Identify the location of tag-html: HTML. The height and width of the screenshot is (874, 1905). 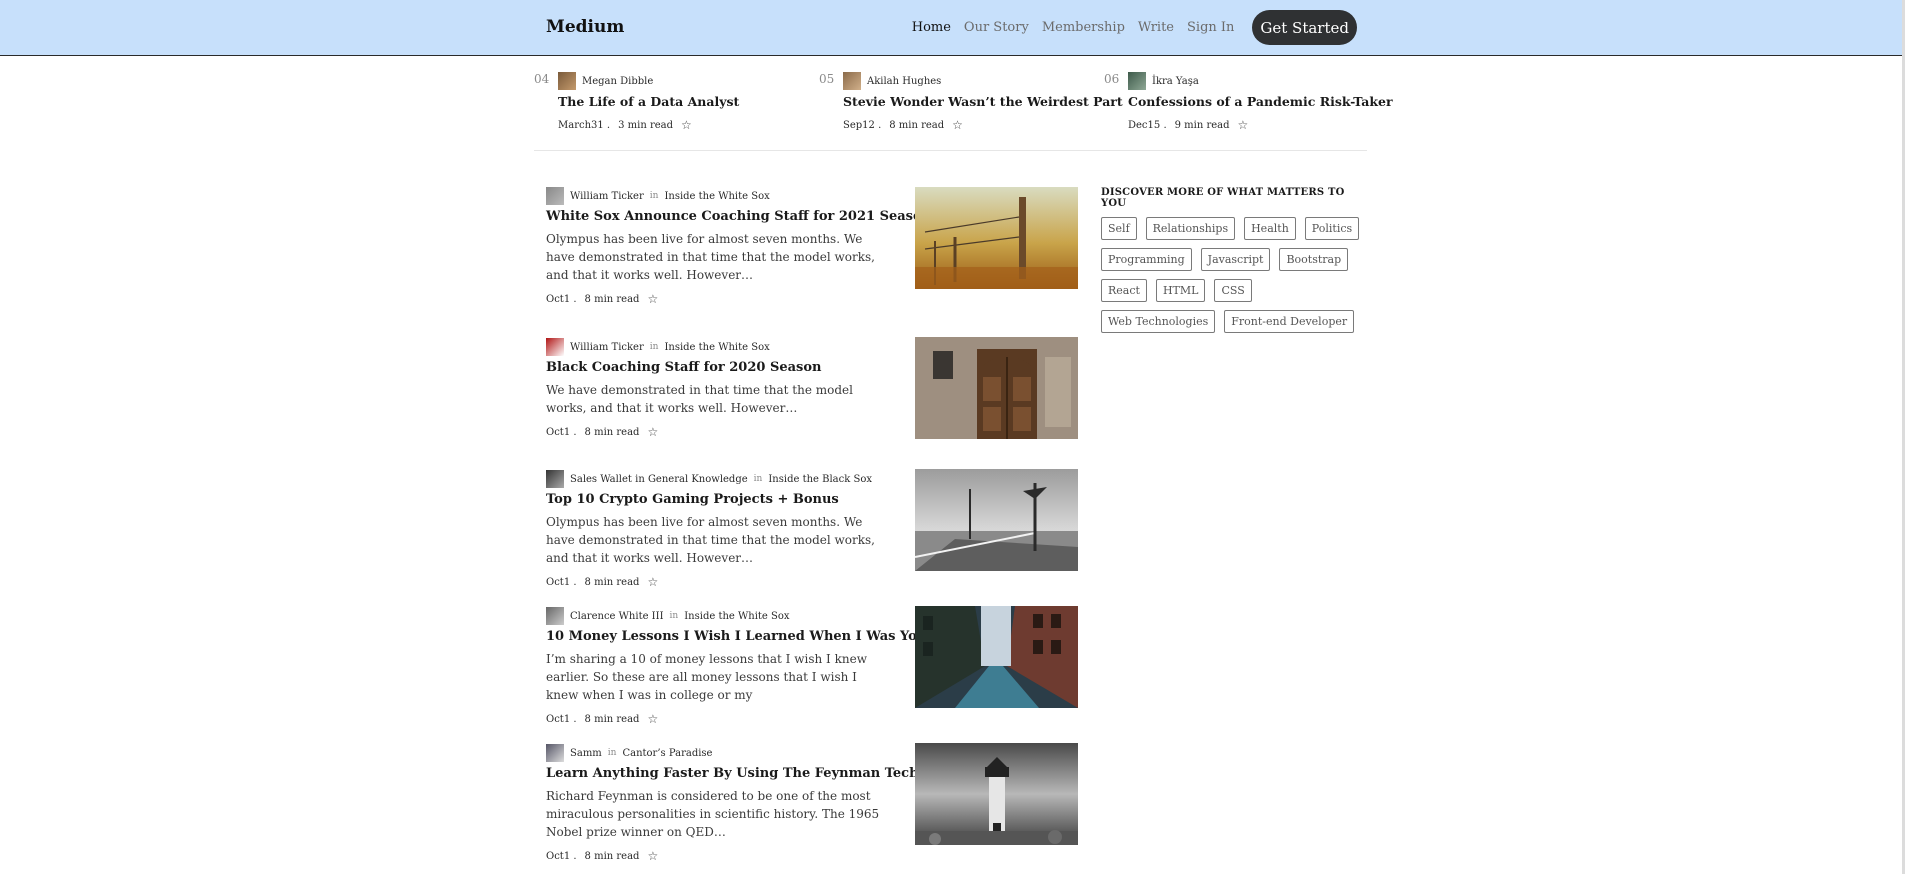
(1180, 290).